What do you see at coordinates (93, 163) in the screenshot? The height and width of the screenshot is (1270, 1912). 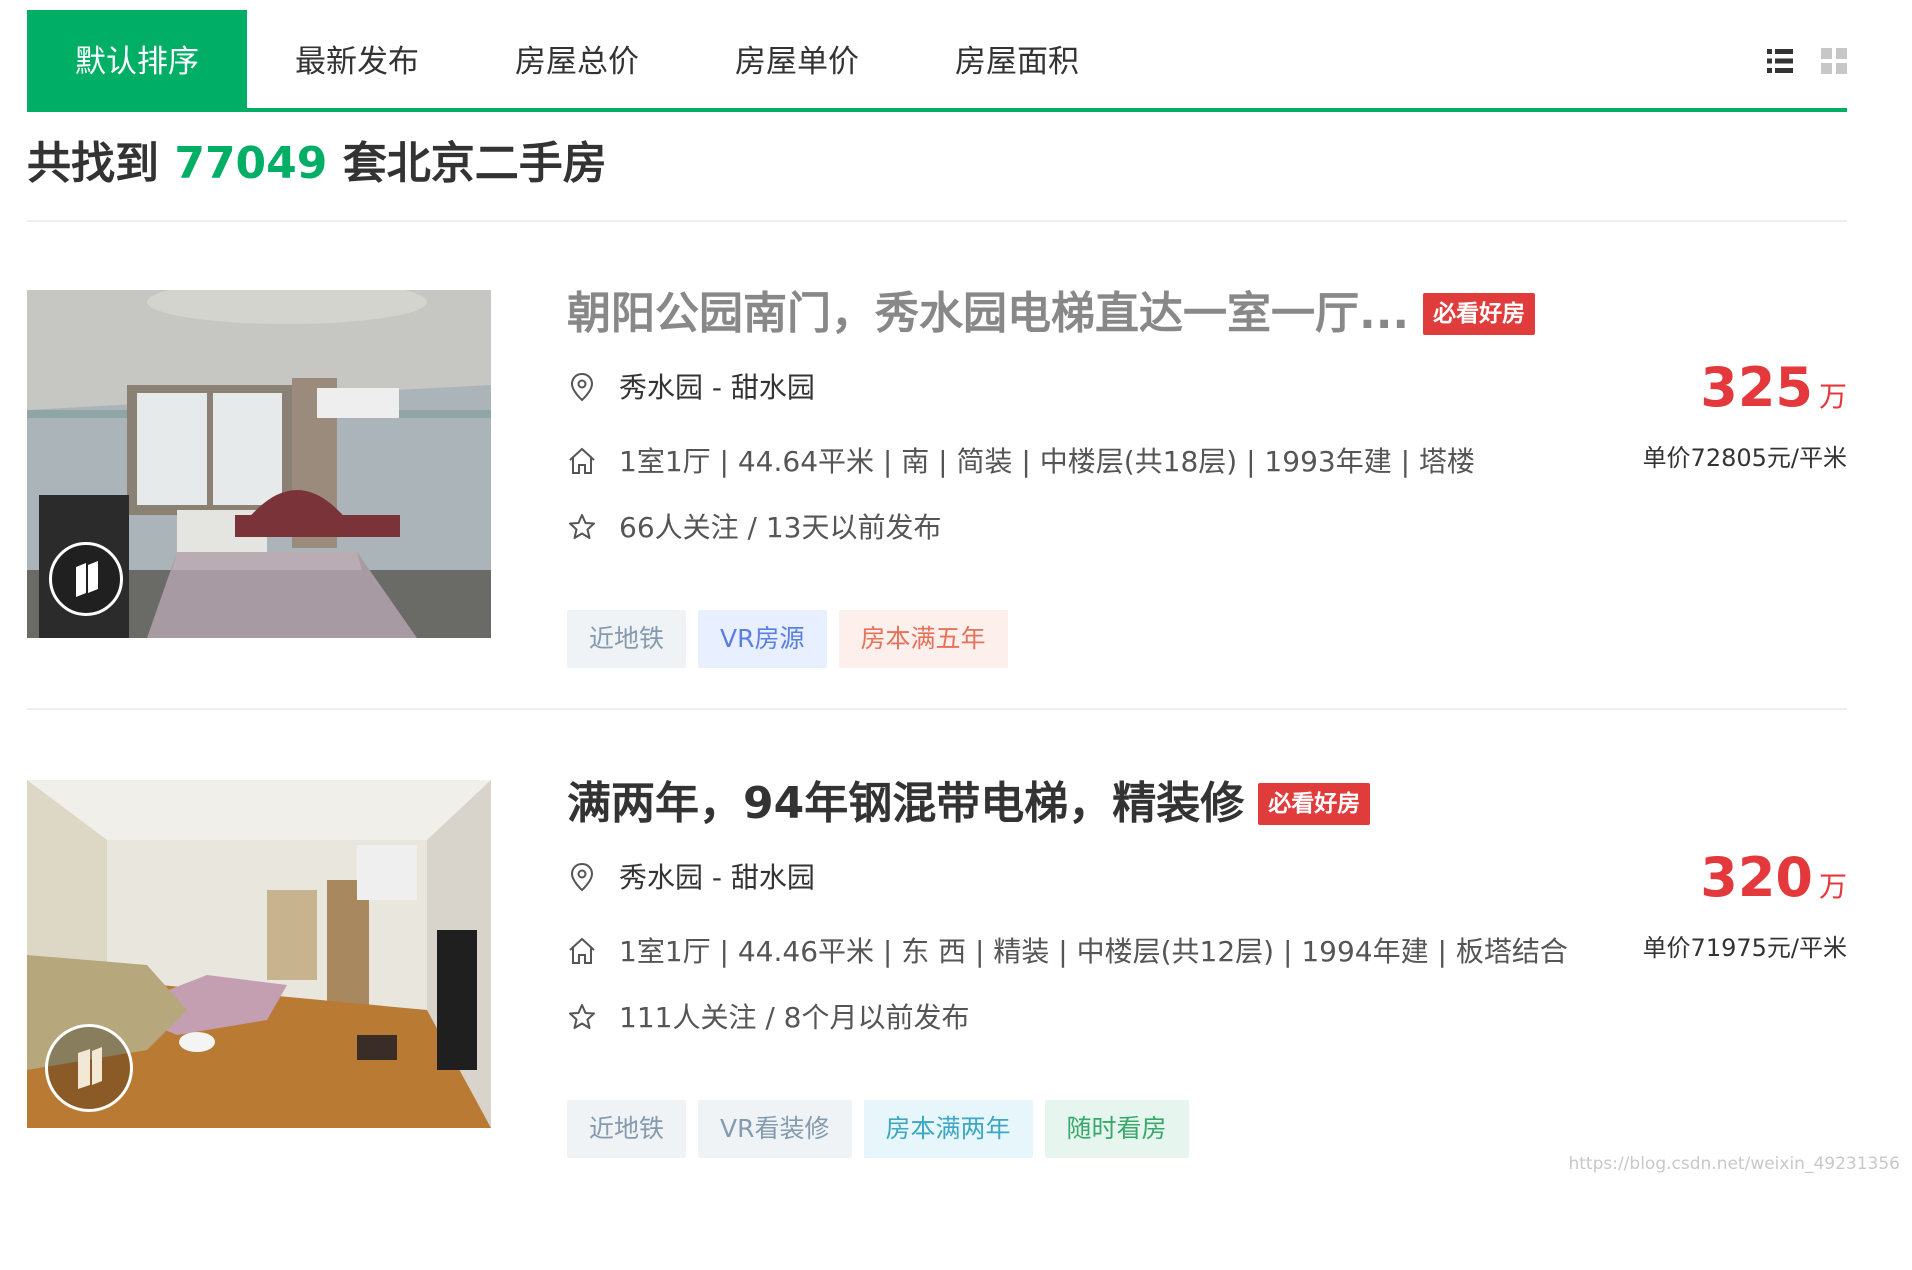 I see `summary-prefix: 共找到` at bounding box center [93, 163].